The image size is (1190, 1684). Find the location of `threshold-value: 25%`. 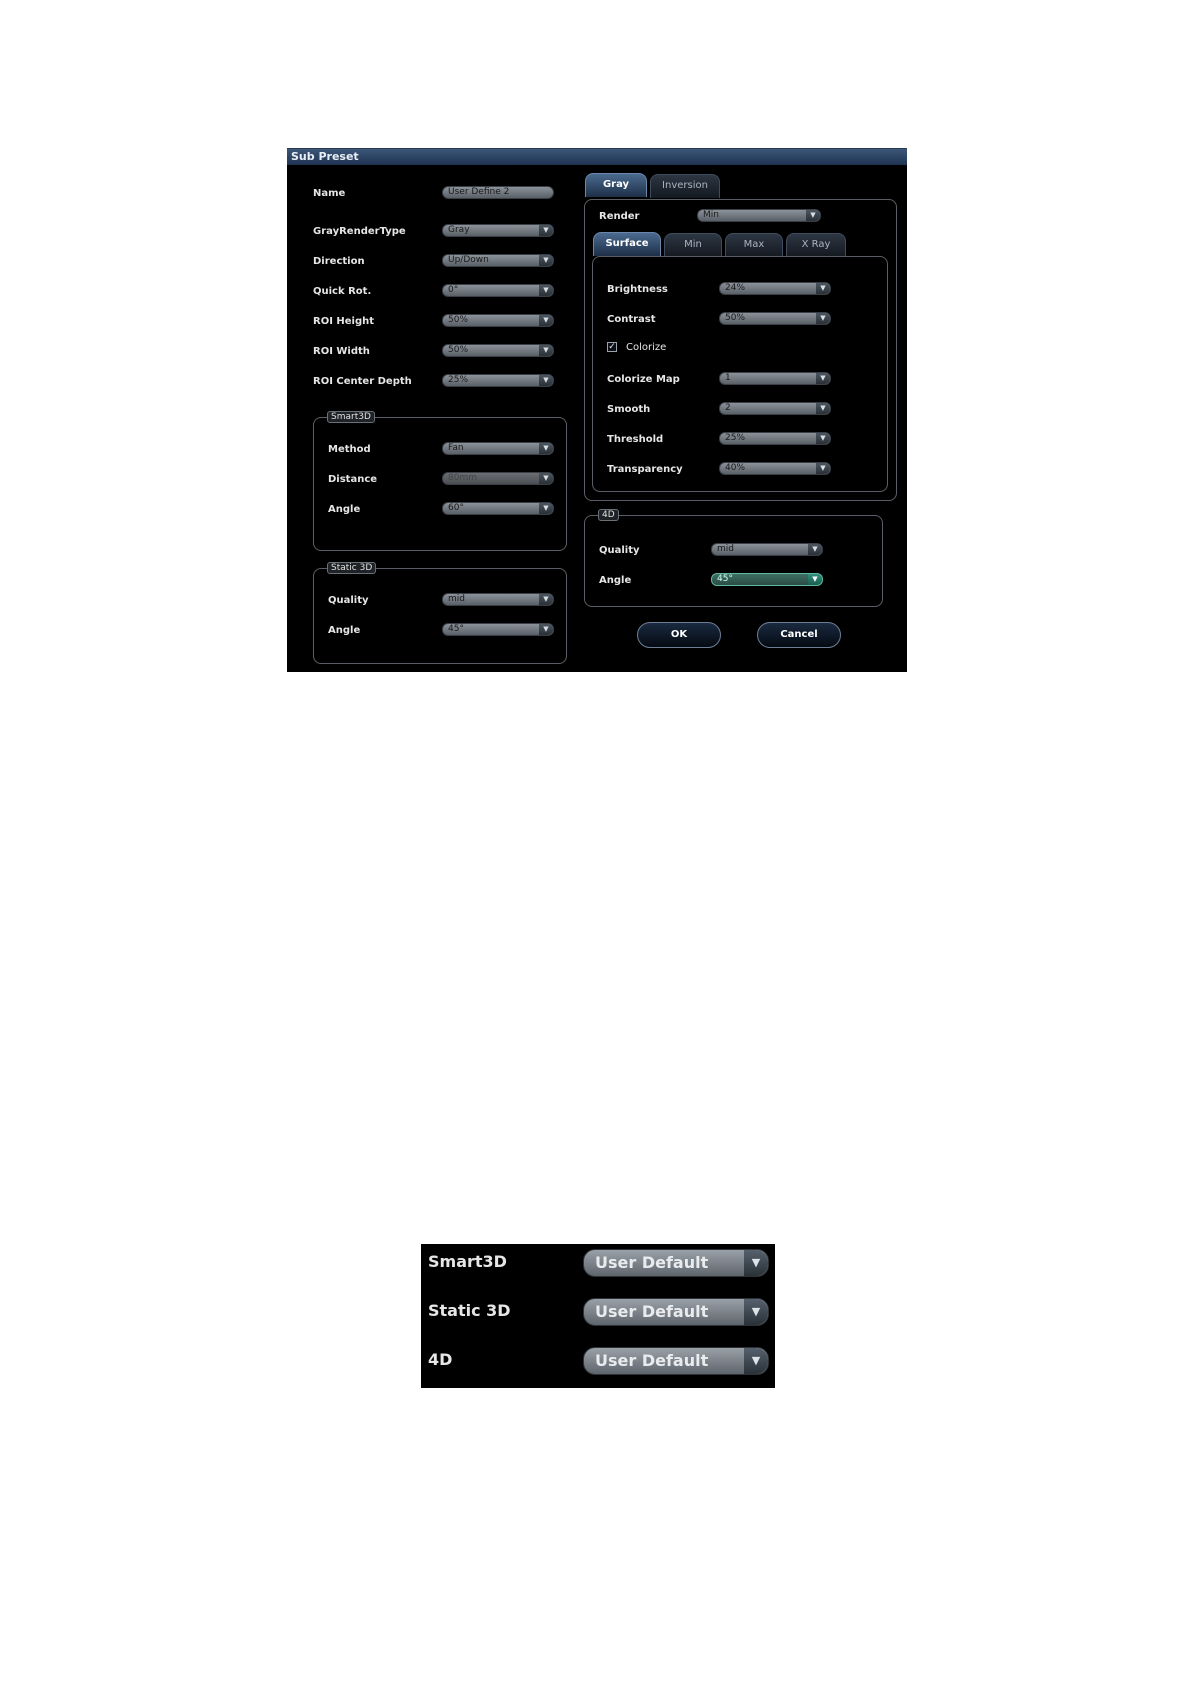

threshold-value: 25% is located at coordinates (735, 438).